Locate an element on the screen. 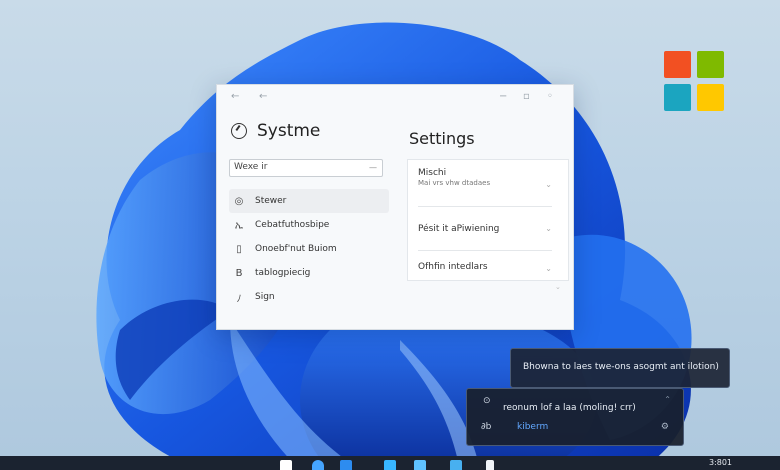  sidebar-item-2: ▯ Onoebf'nut Buiom is located at coordinates (309, 249).